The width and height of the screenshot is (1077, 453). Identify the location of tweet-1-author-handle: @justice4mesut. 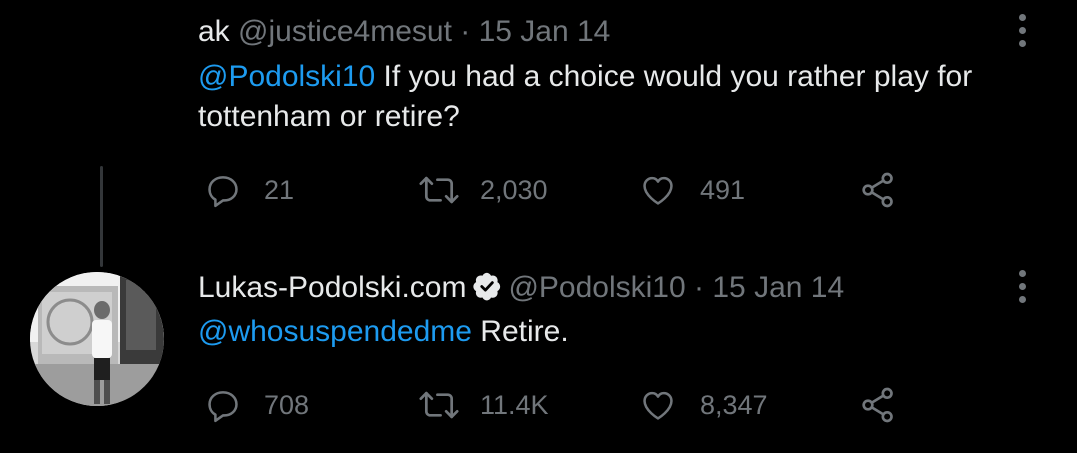
(345, 31).